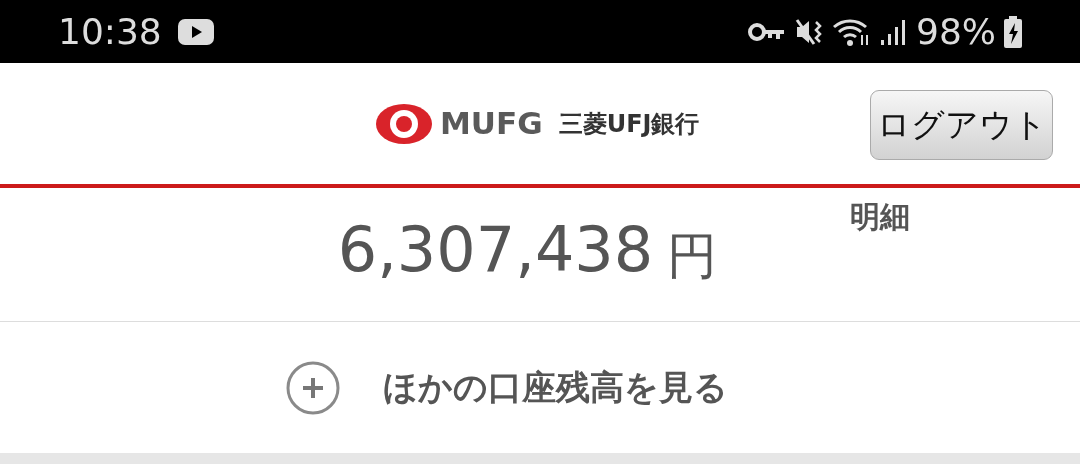  Describe the element at coordinates (629, 124) in the screenshot. I see `bank-name: 三菱UFJ銀行` at that location.